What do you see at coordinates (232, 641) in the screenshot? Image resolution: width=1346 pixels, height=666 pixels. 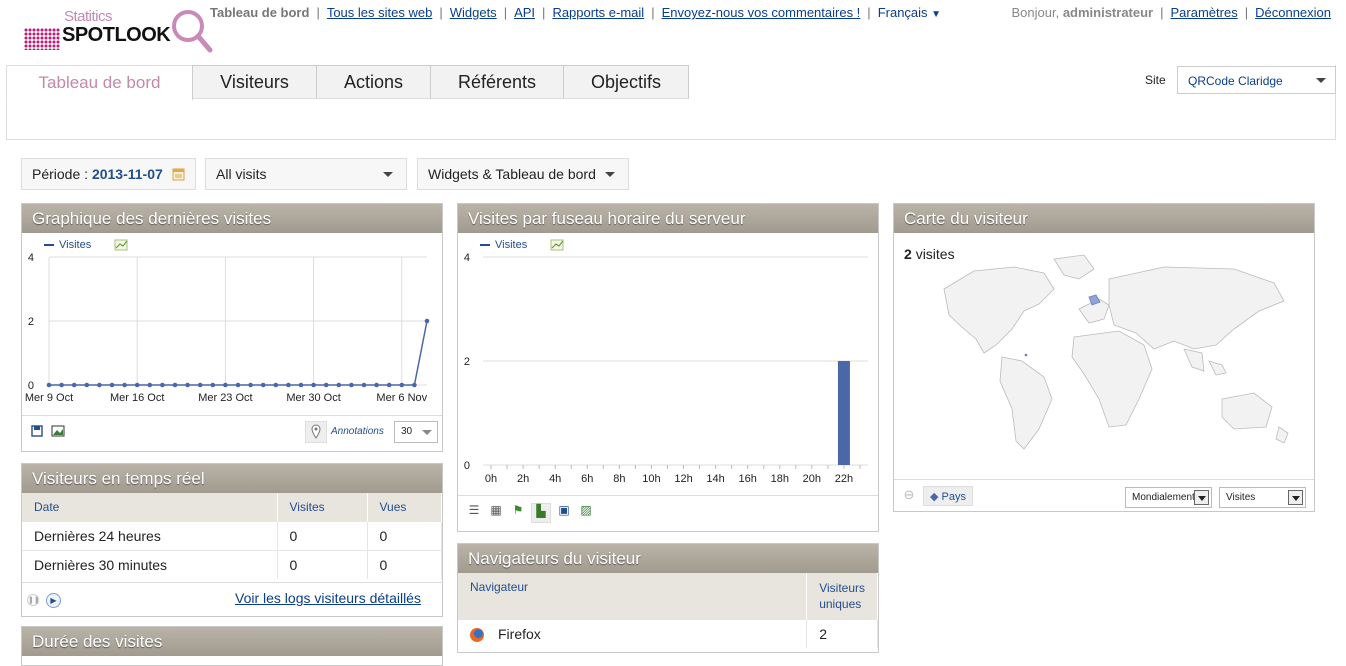 I see `widget-title: Durée des visites` at bounding box center [232, 641].